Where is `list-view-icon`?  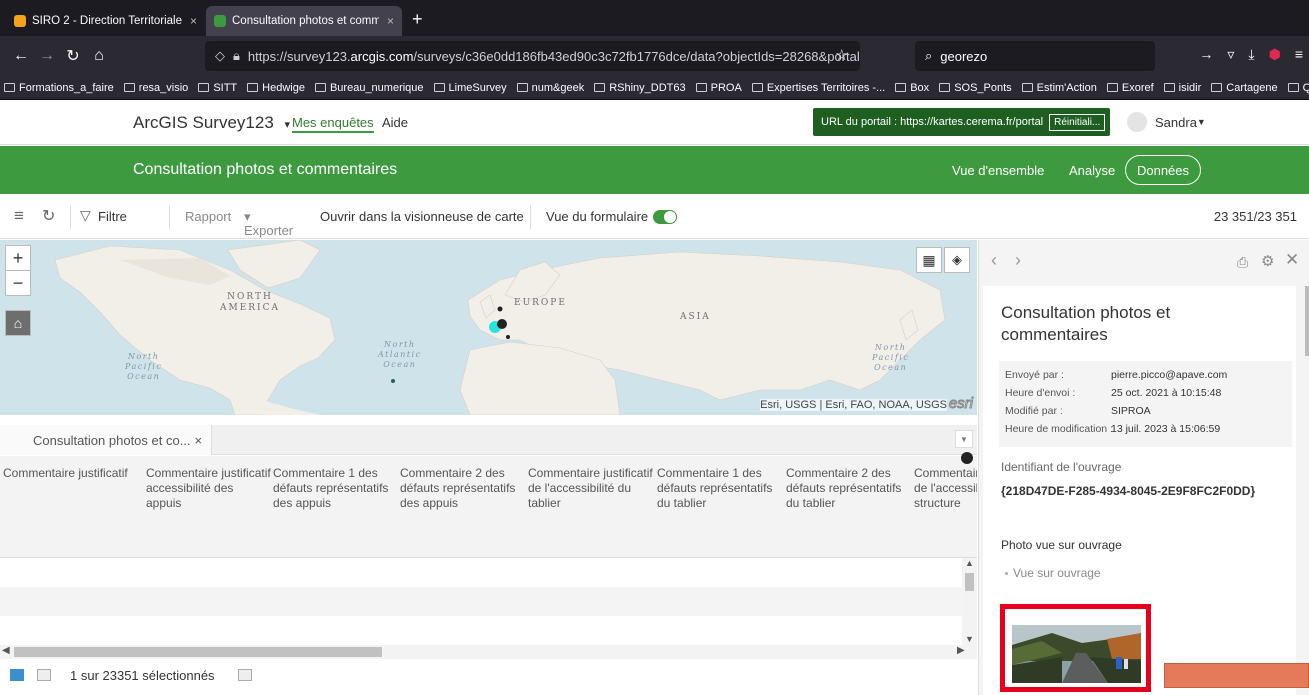
list-view-icon is located at coordinates (17, 675).